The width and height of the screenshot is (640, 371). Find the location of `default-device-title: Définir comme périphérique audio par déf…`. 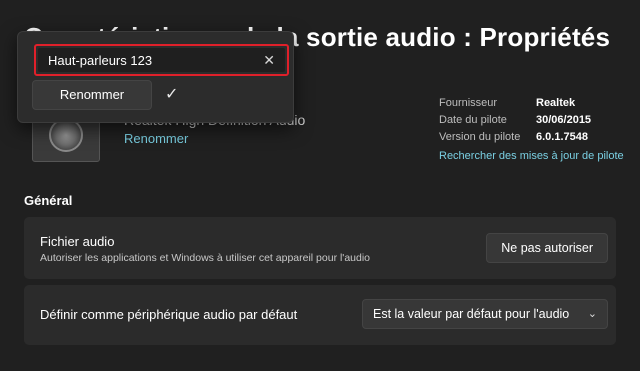

default-device-title: Définir comme périphérique audio par déf… is located at coordinates (169, 314).